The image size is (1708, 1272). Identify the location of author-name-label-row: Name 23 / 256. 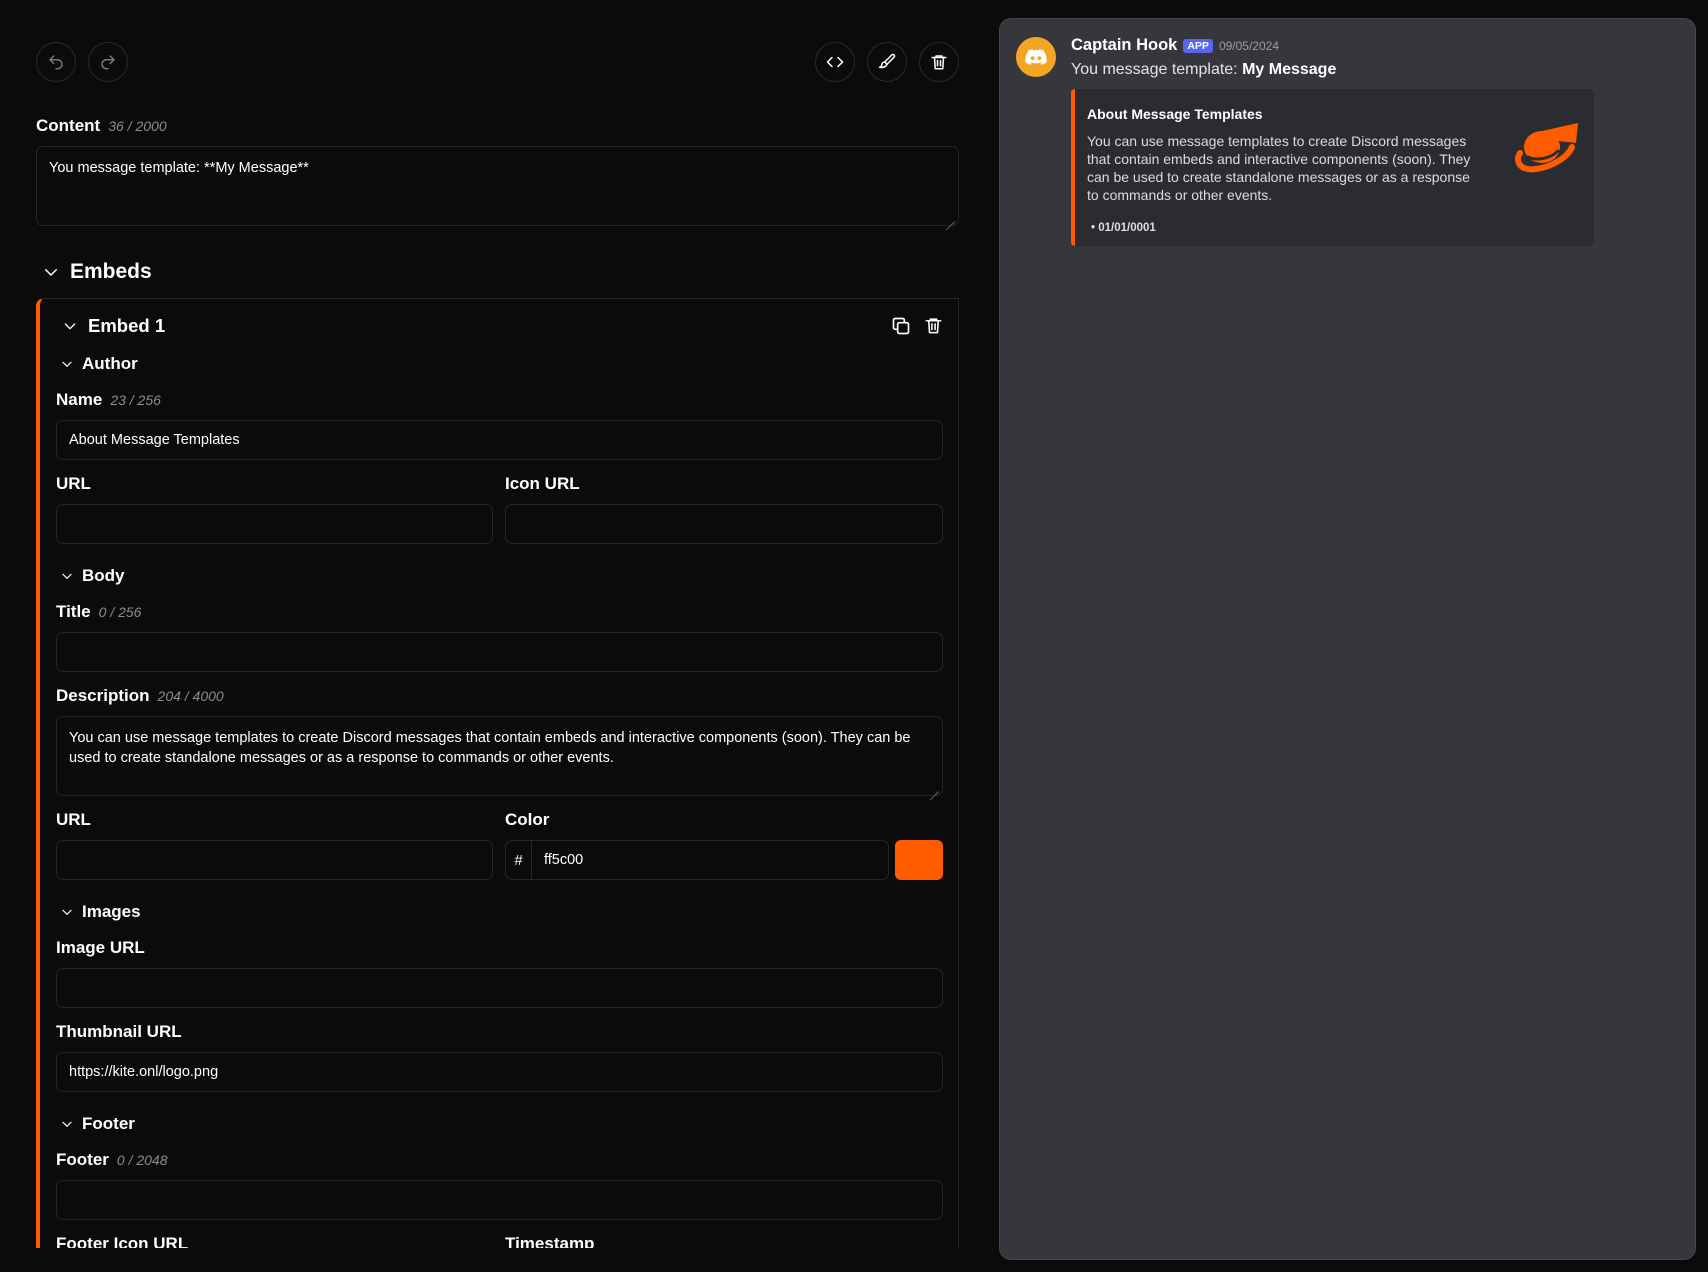
(108, 400).